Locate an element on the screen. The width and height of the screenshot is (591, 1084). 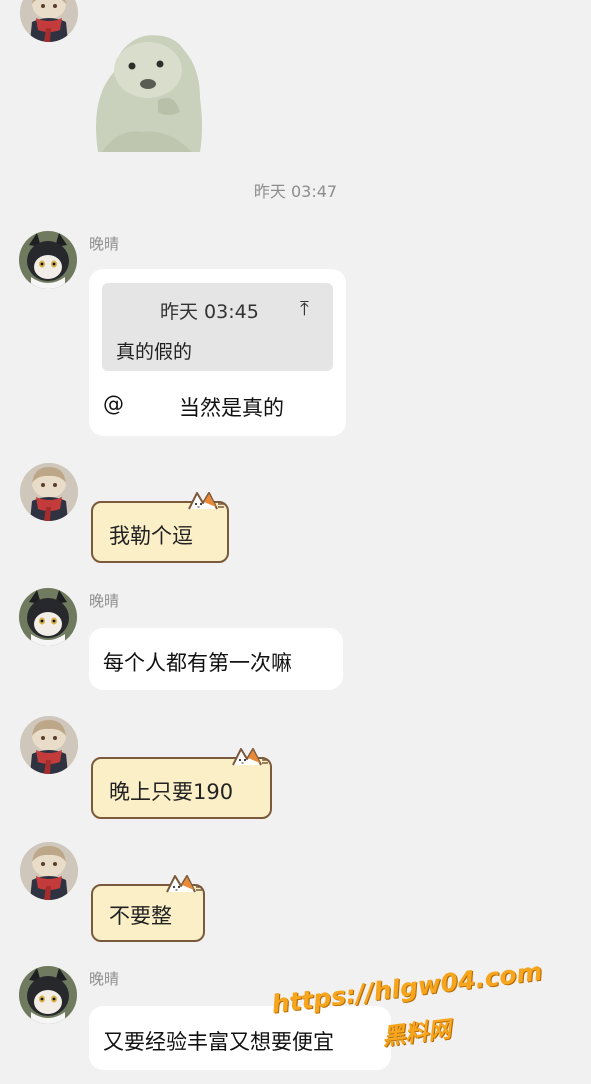
message-text: 我勒个逗 is located at coordinates (151, 536).